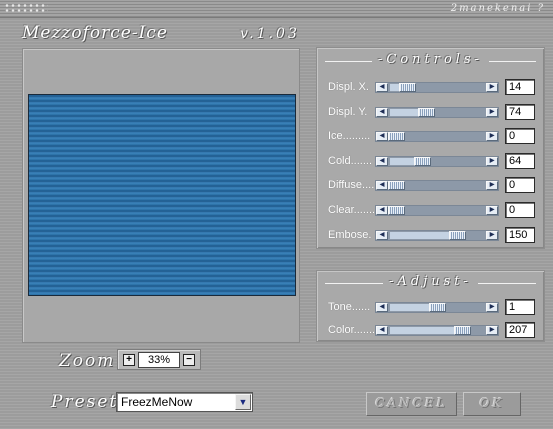 This screenshot has height=429, width=553. Describe the element at coordinates (430, 281) in the screenshot. I see `adjust-title: -Adjust-` at that location.